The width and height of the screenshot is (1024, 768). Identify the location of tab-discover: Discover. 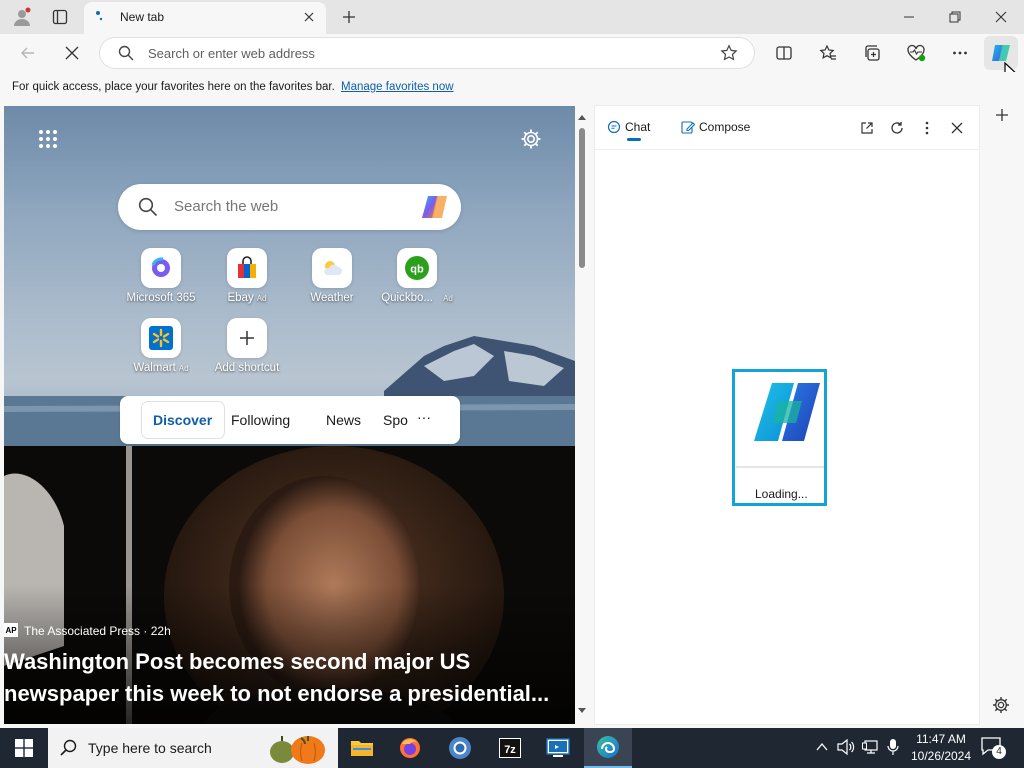
(182, 420).